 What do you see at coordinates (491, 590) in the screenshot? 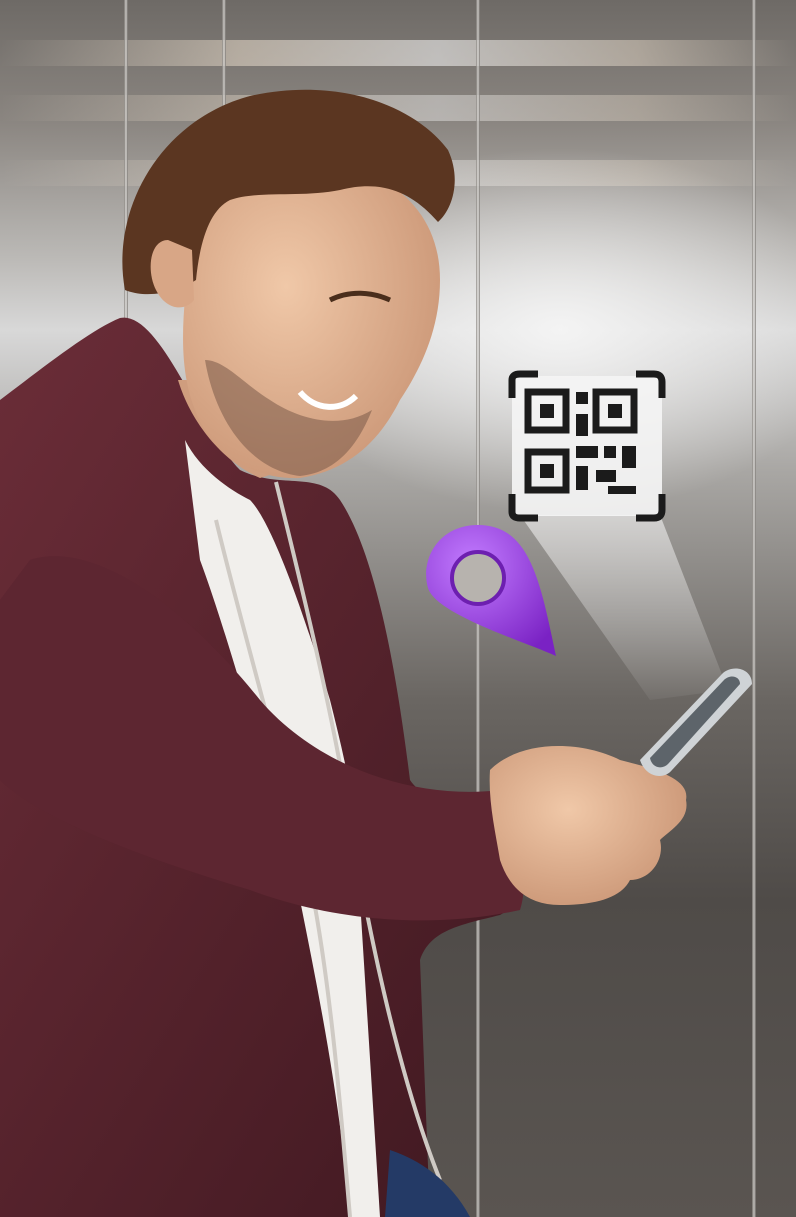
I see `location-pin-icon` at bounding box center [491, 590].